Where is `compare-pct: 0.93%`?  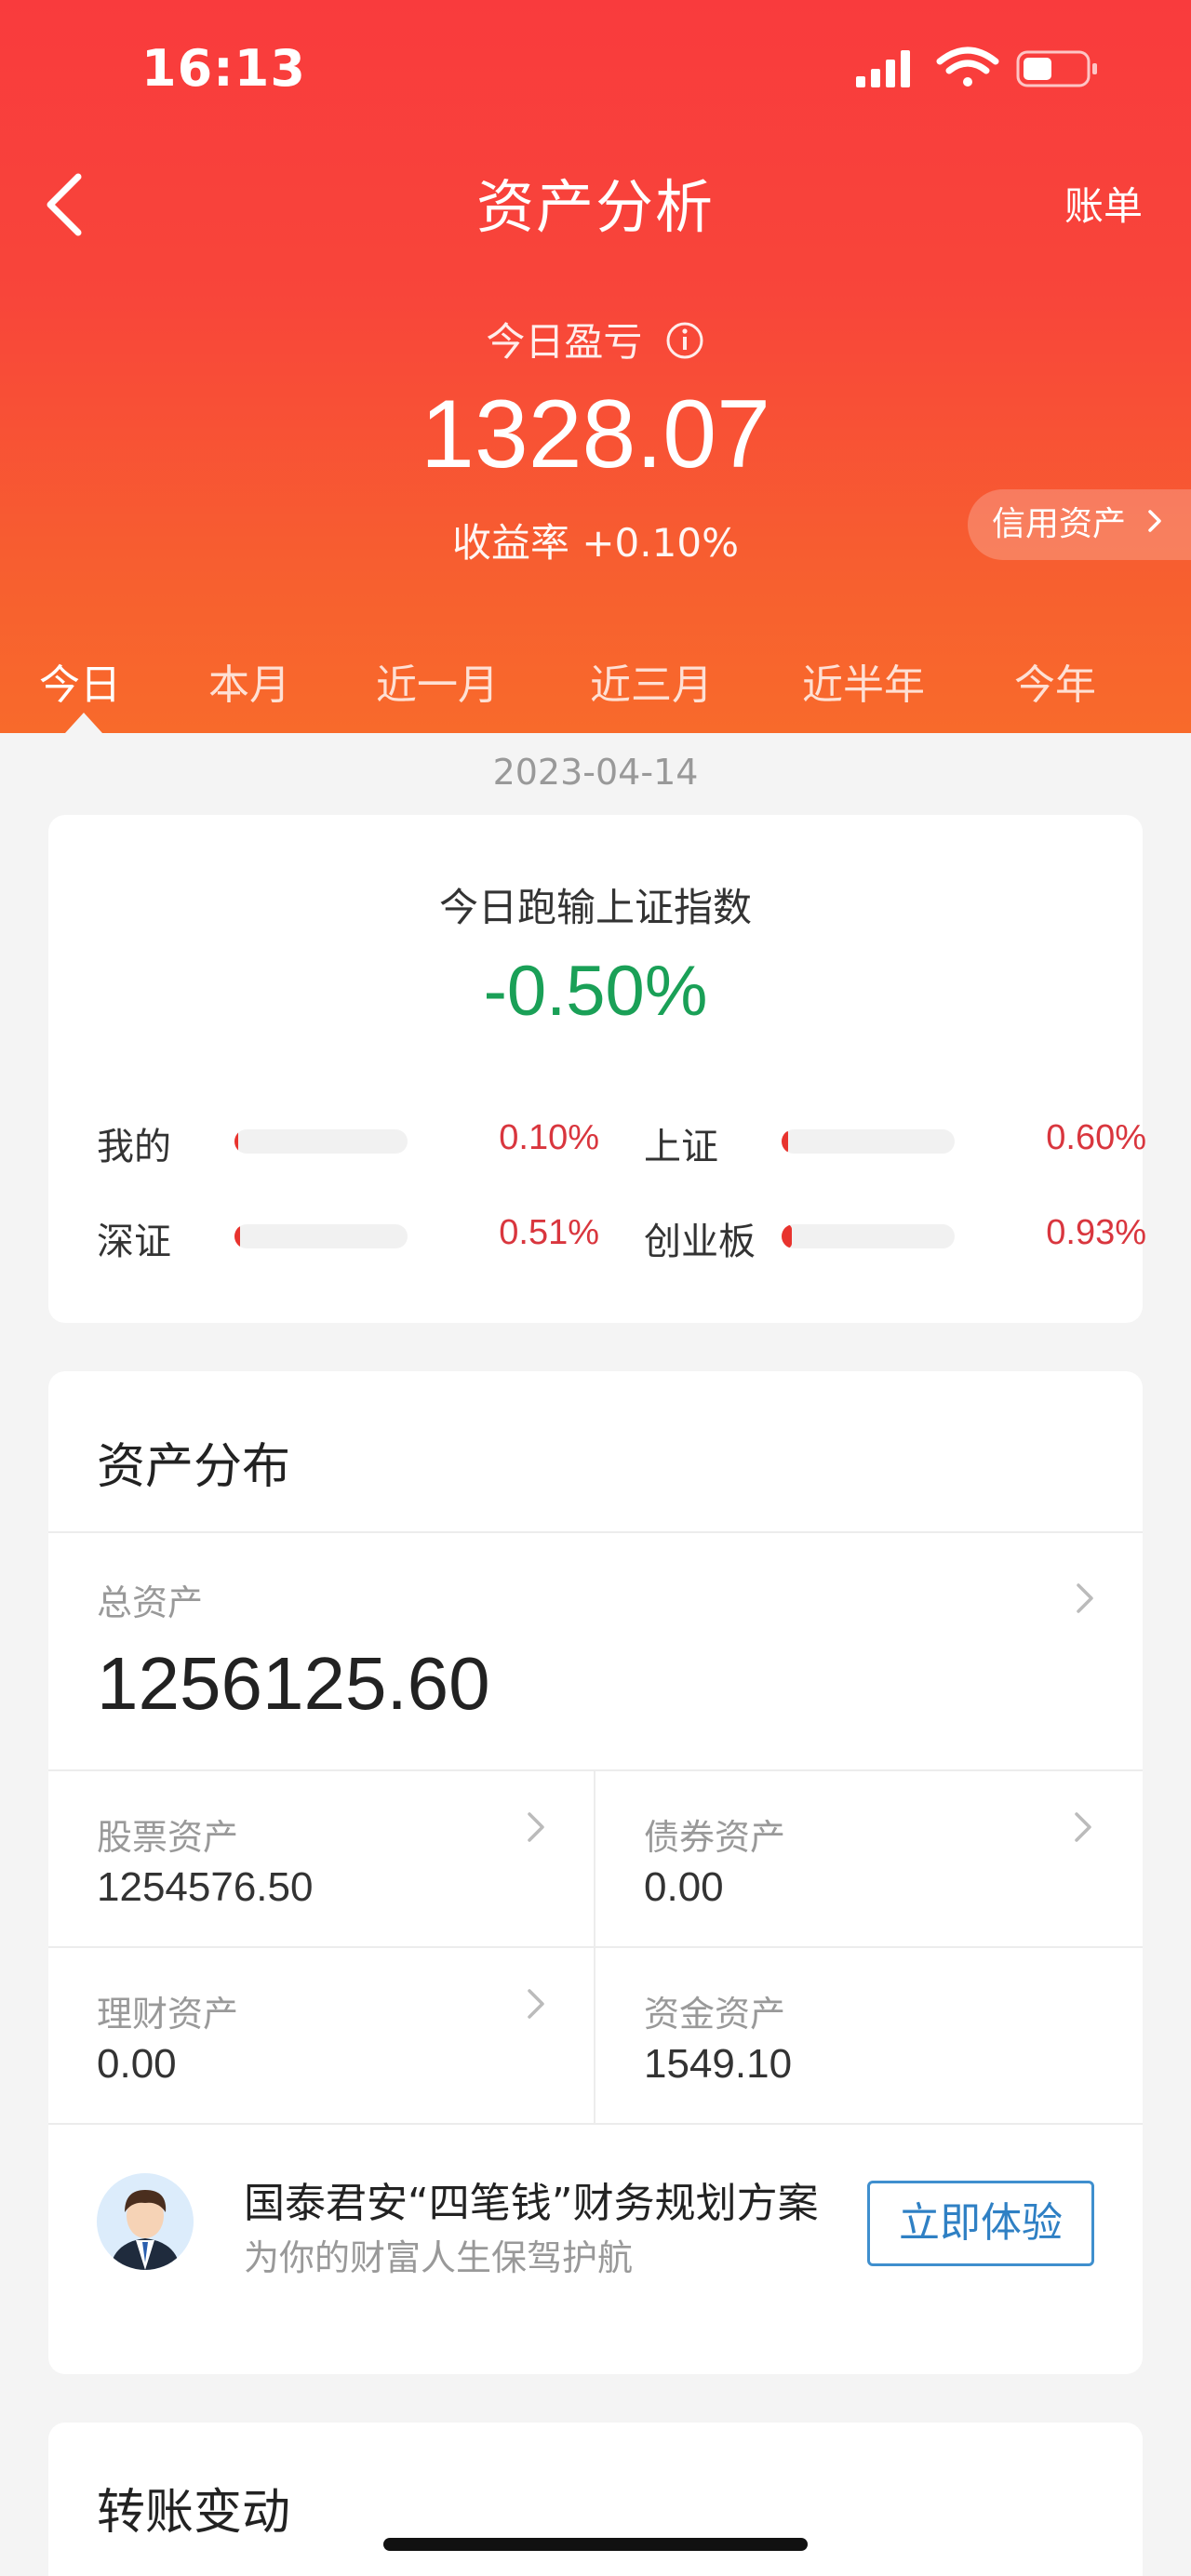 compare-pct: 0.93% is located at coordinates (1096, 1232).